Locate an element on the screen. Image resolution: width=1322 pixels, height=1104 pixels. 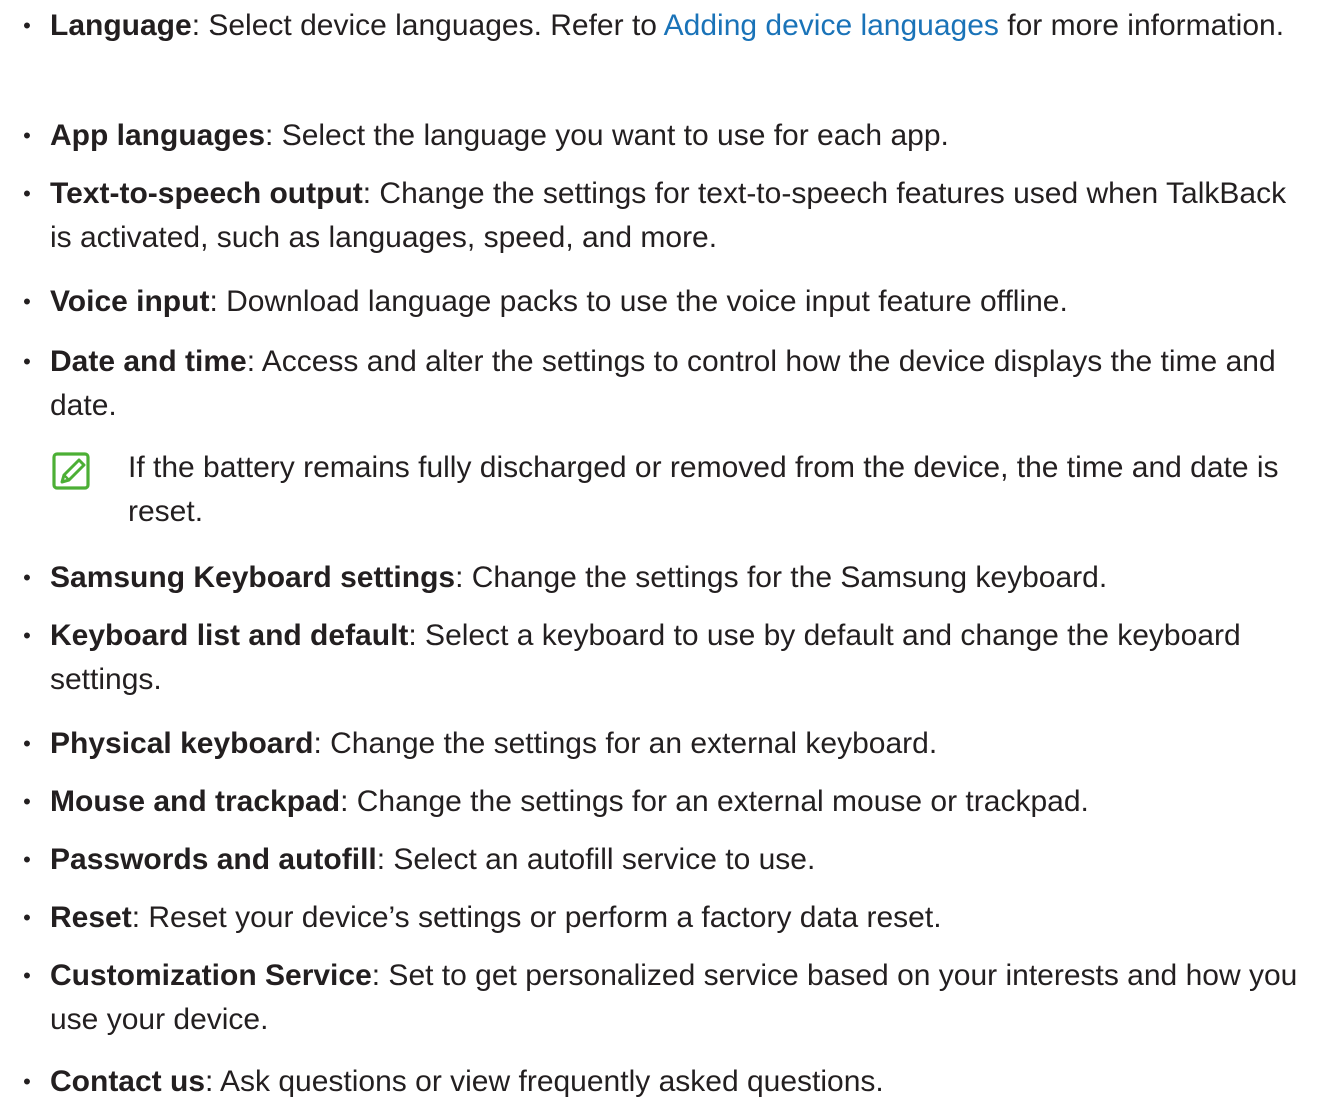
adding-device-languages-link: Adding device languages is located at coordinates (831, 25).